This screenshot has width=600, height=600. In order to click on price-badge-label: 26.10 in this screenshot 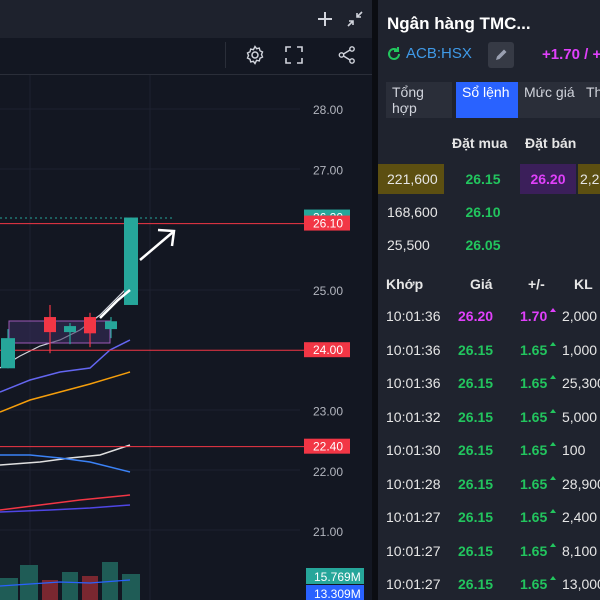, I will do `click(328, 224)`.